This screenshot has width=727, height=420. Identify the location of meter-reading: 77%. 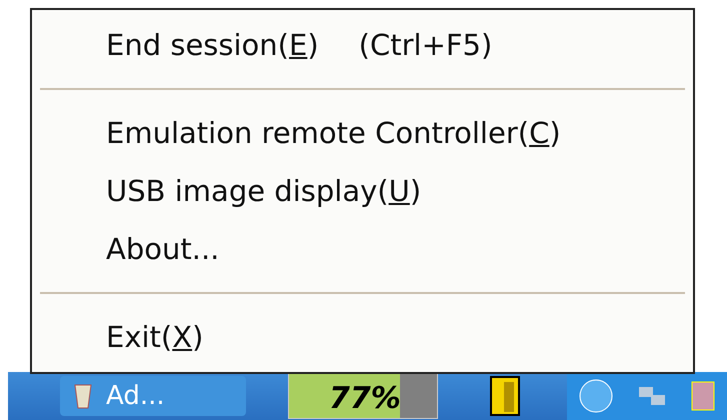
(365, 398).